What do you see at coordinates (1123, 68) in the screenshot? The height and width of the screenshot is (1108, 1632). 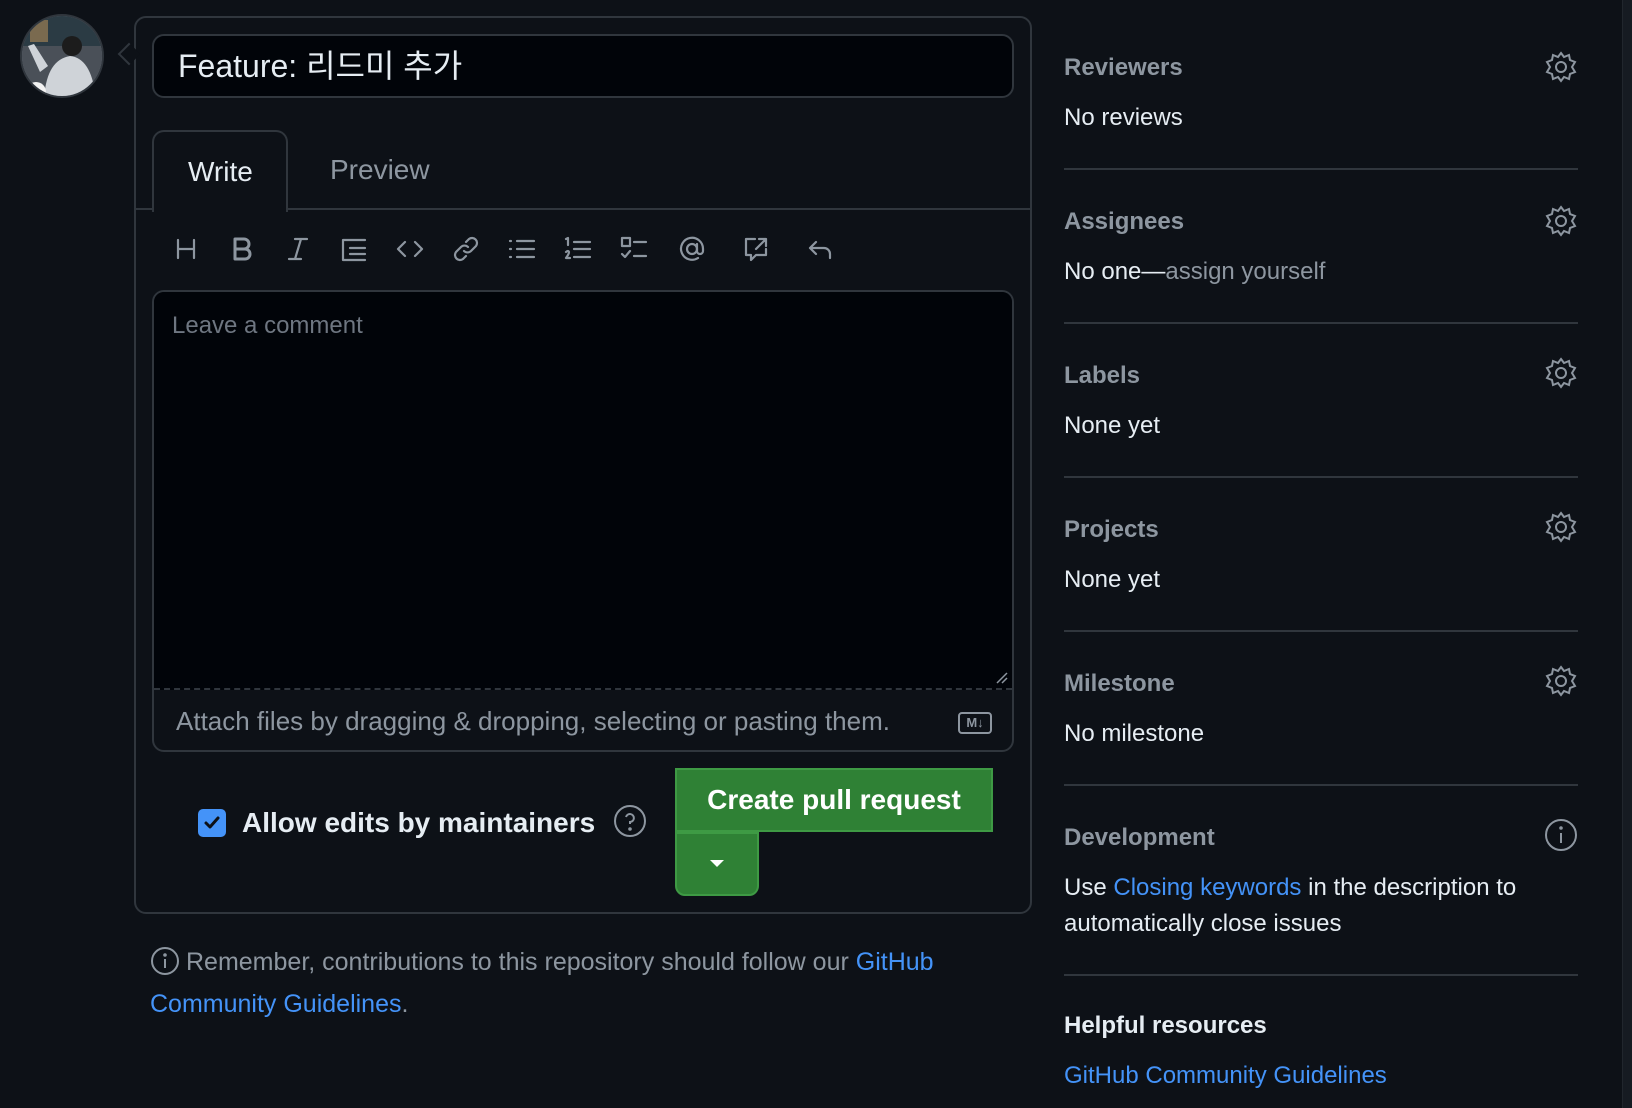 I see `reviewers-title: Reviewers` at bounding box center [1123, 68].